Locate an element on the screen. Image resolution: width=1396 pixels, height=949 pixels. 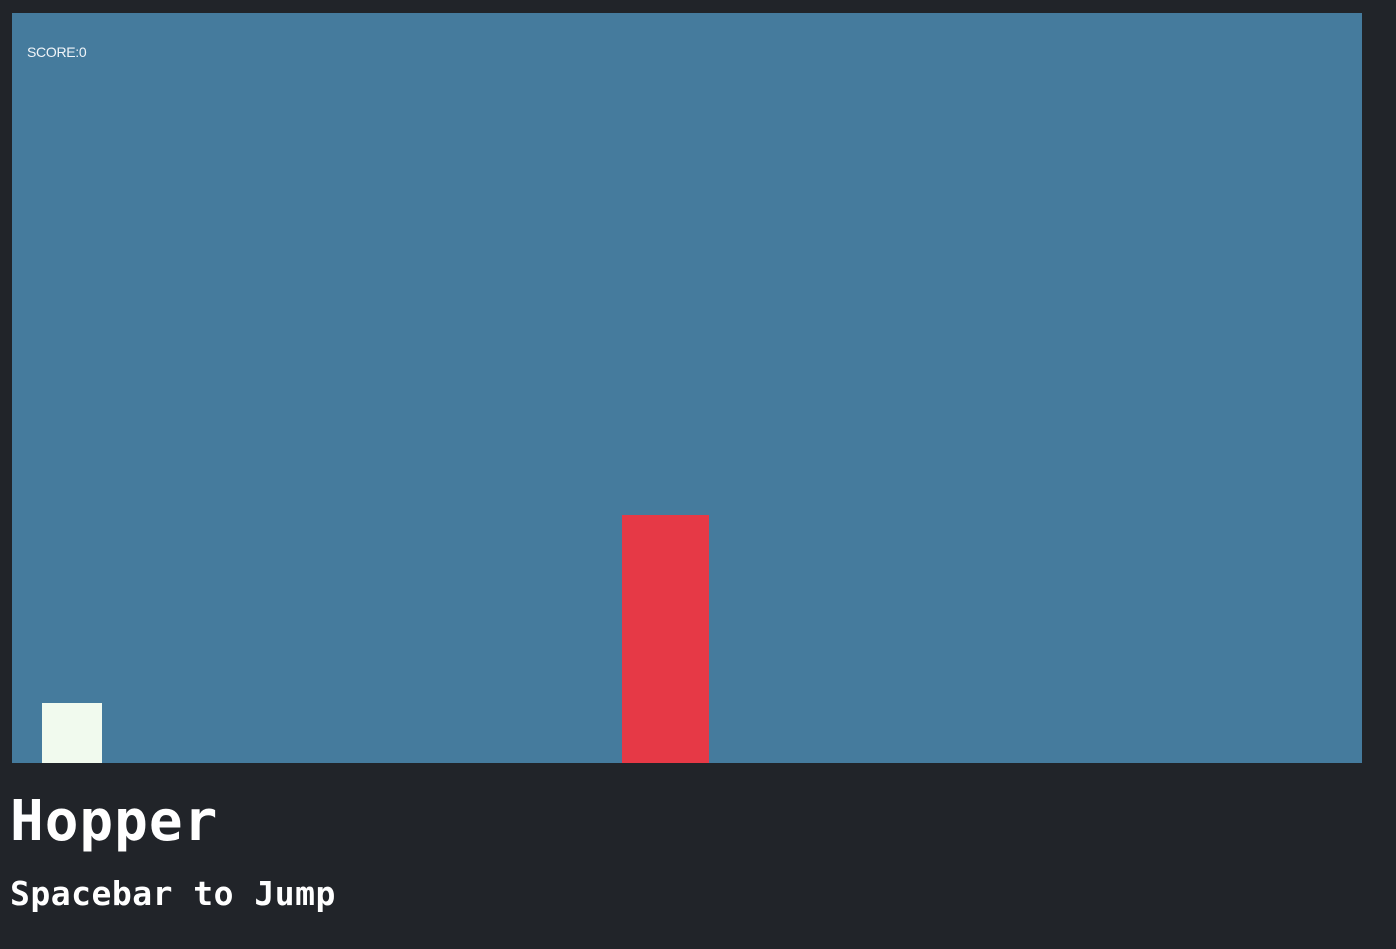
player-block is located at coordinates (72, 733).